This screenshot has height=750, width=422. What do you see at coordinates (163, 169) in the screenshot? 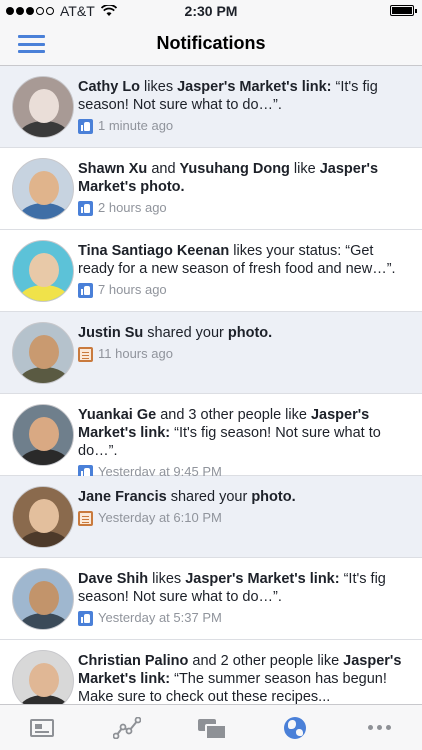
I see `notification-phrase: and` at bounding box center [163, 169].